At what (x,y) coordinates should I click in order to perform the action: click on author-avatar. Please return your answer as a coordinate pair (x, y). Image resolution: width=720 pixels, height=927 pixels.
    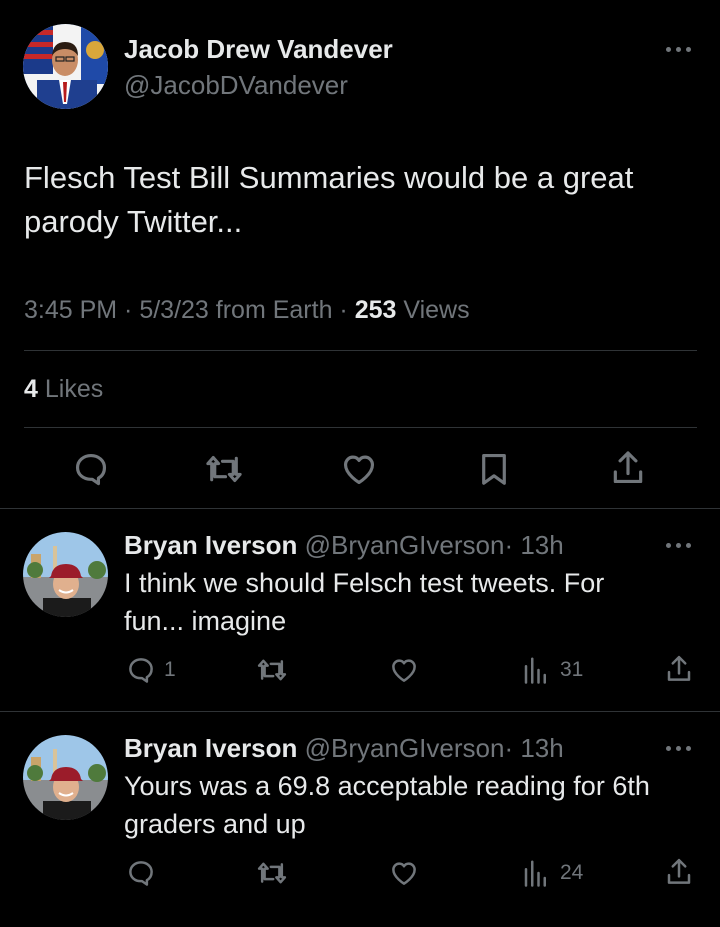
    Looking at the image, I should click on (65, 66).